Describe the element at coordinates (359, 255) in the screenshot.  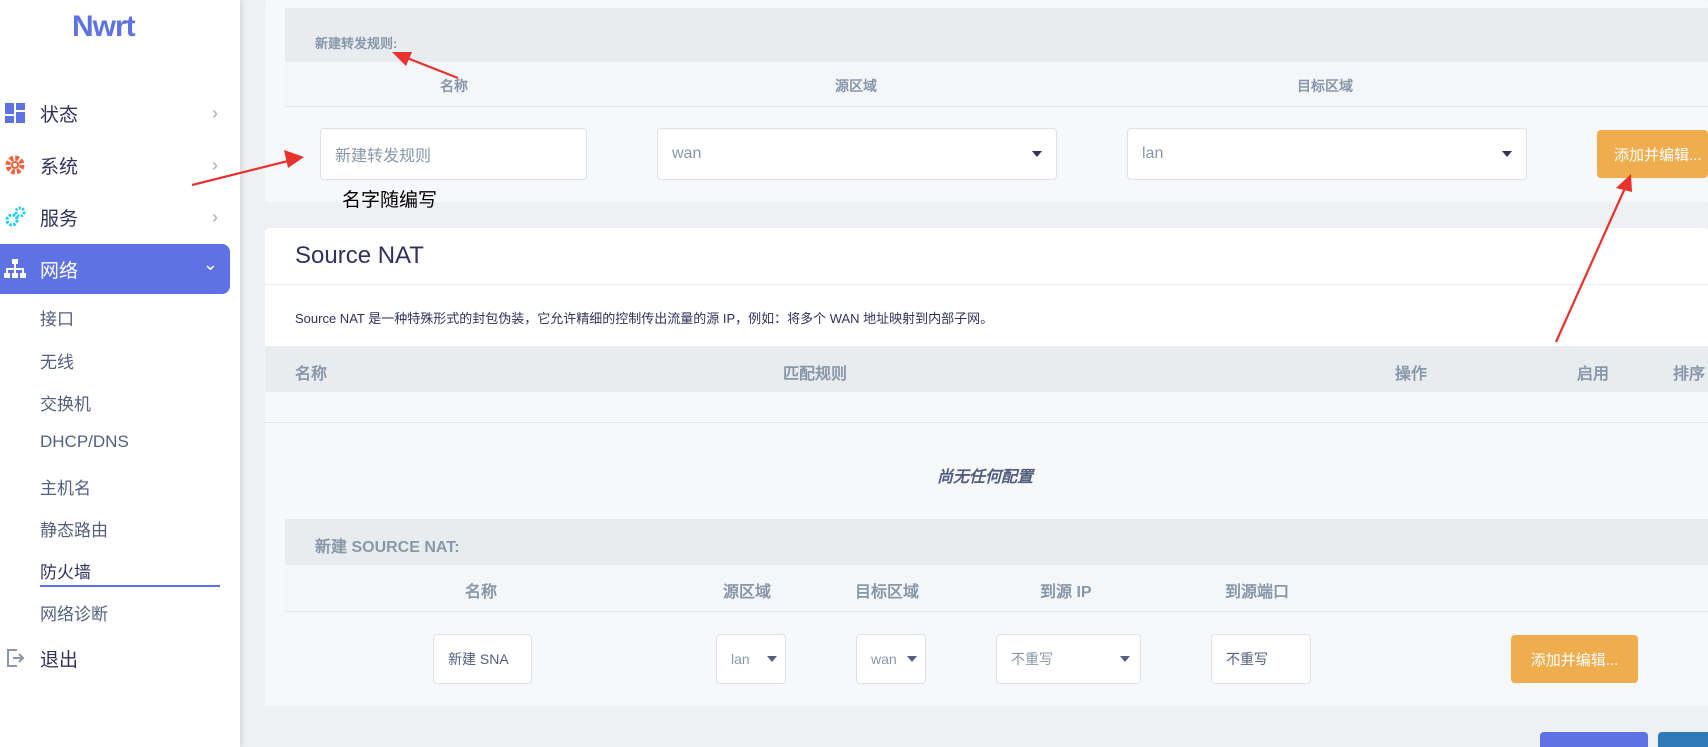
I see `snat-title: Source NAT` at that location.